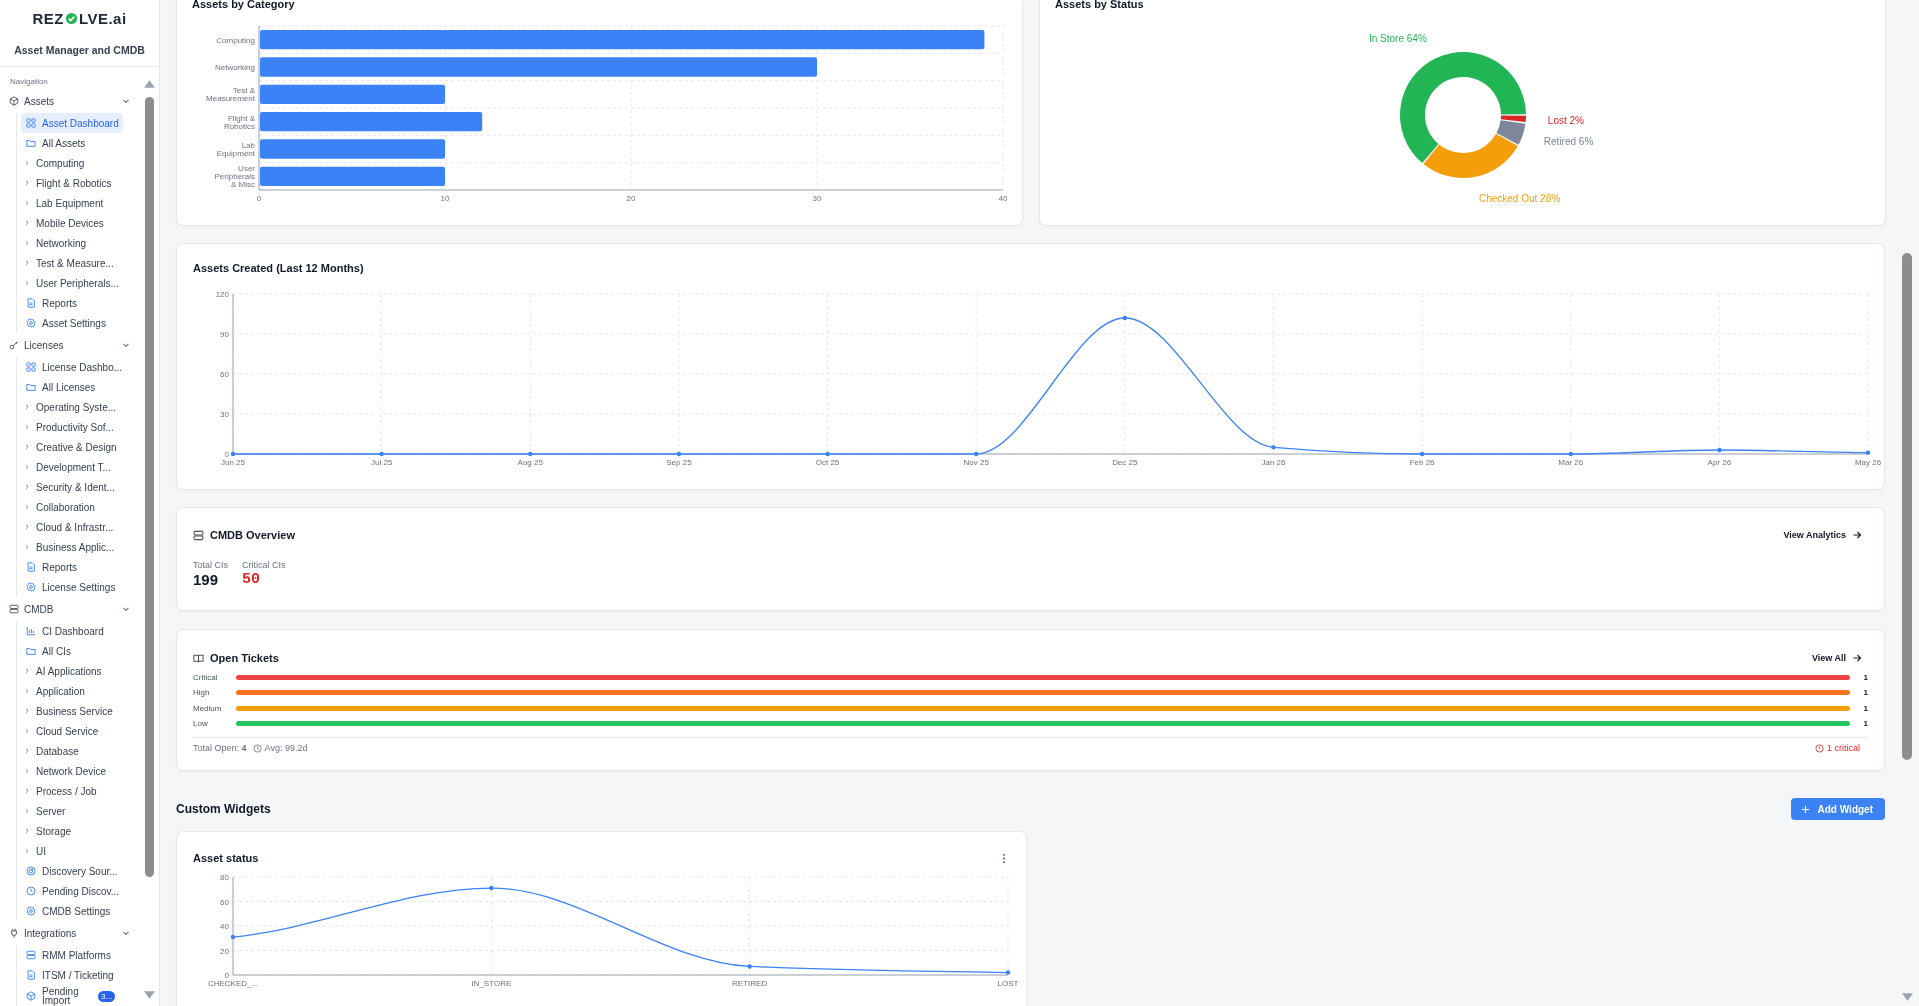  What do you see at coordinates (31, 123) in the screenshot?
I see `dashboard-icon` at bounding box center [31, 123].